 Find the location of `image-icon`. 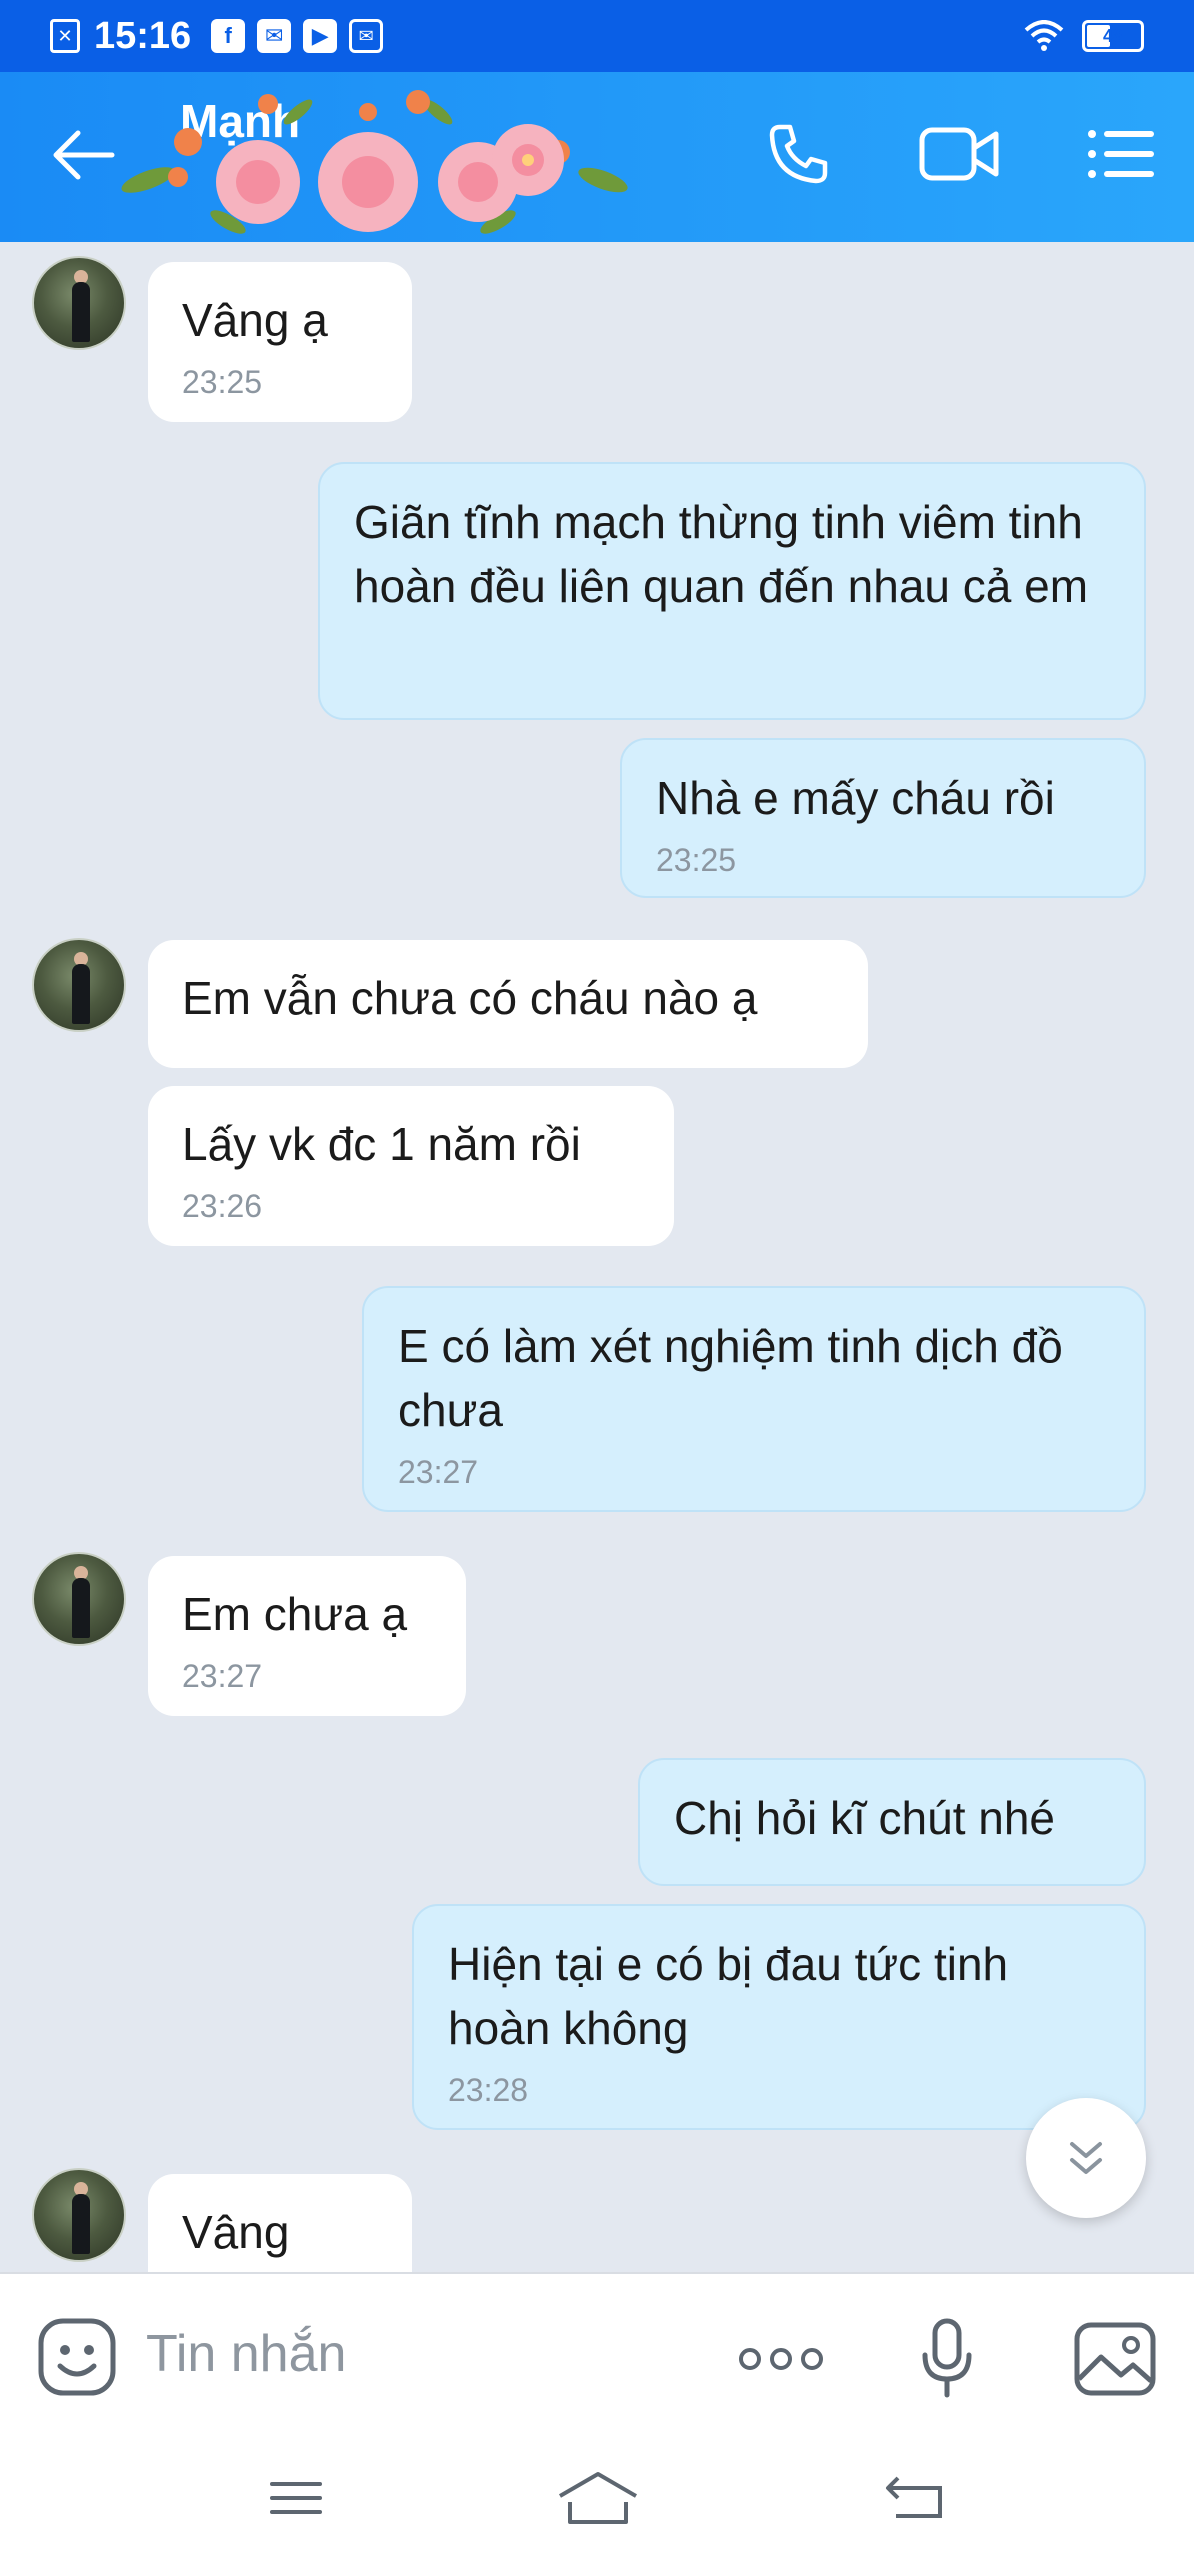

image-icon is located at coordinates (1115, 2359).